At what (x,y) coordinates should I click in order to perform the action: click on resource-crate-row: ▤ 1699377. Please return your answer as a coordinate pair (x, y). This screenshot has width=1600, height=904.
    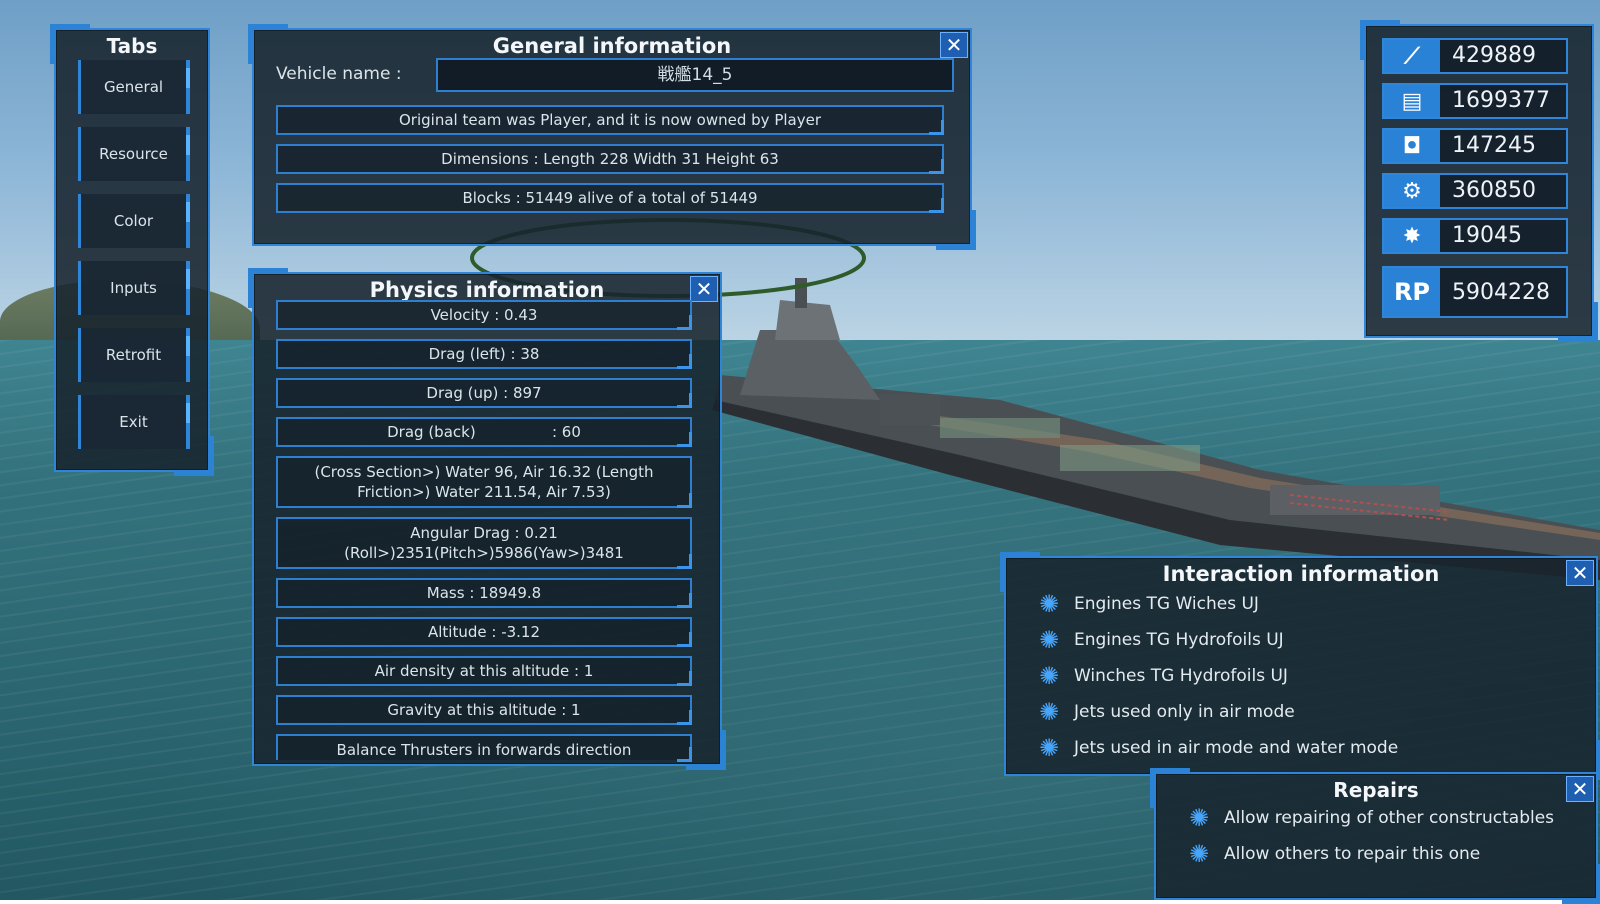
    Looking at the image, I should click on (1475, 101).